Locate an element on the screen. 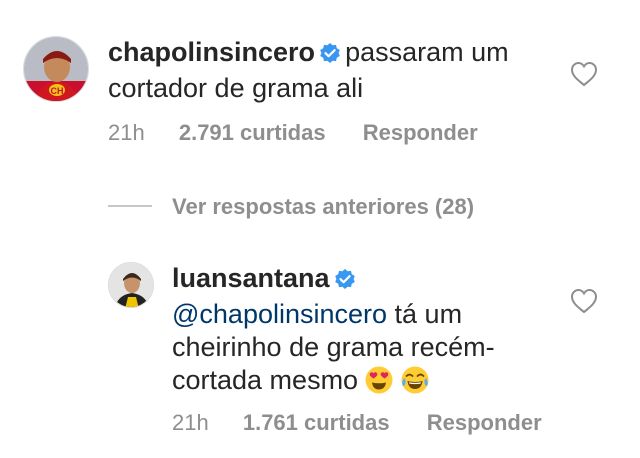 The height and width of the screenshot is (458, 640). avatar-chapolinsincero: CH is located at coordinates (56, 69).